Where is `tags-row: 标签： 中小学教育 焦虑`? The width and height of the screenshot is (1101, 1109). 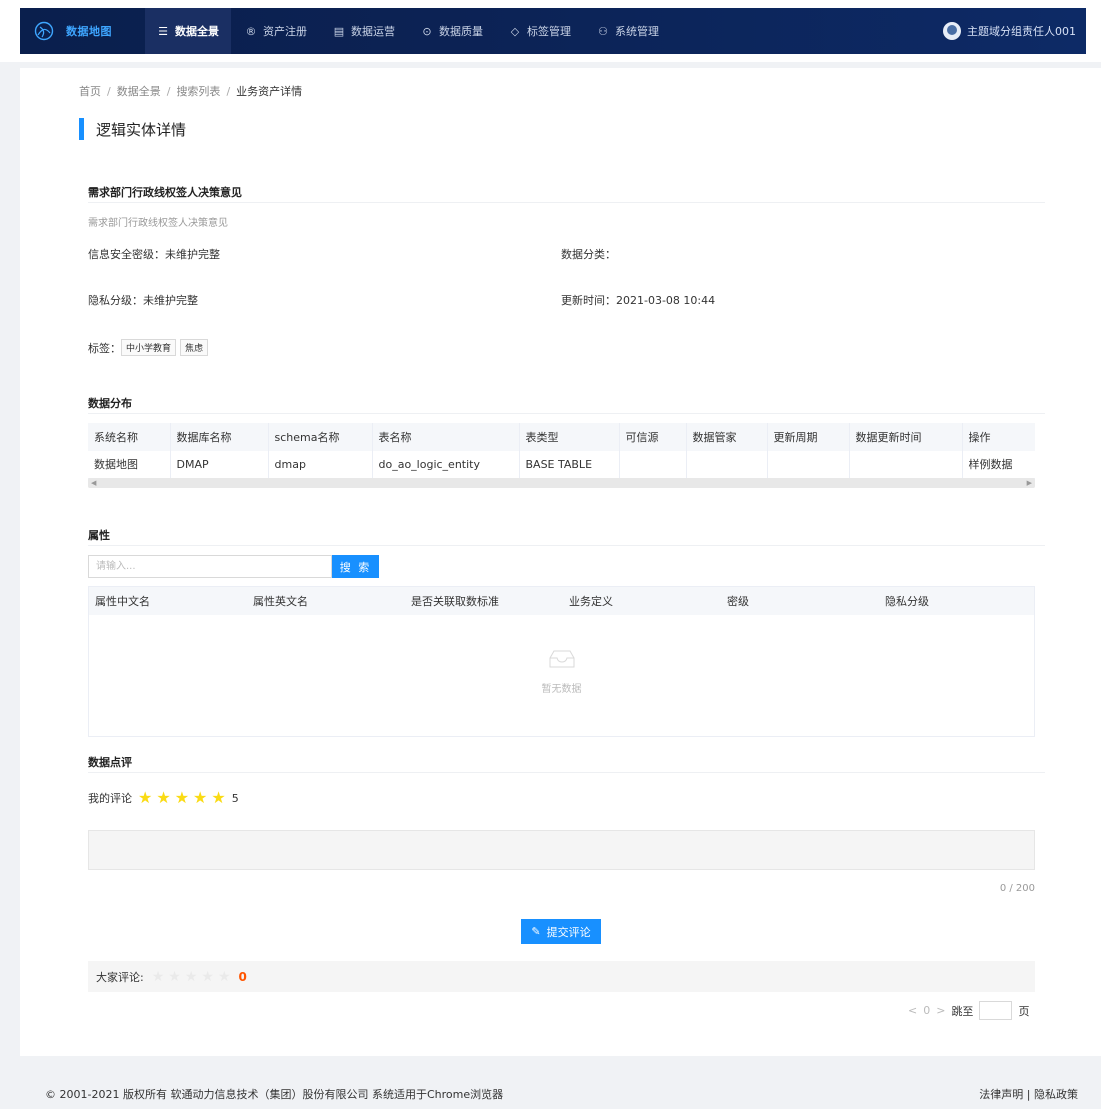 tags-row: 标签： 中小学教育 焦虑 is located at coordinates (150, 347).